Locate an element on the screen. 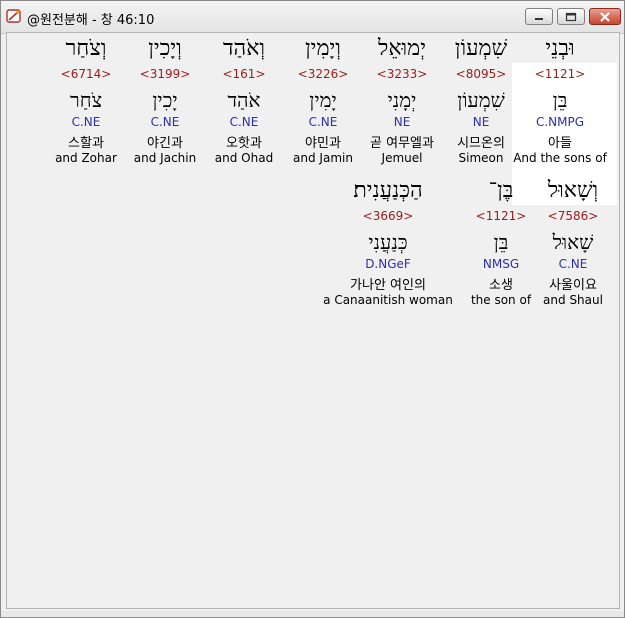 The width and height of the screenshot is (625, 618). maximize-icon is located at coordinates (571, 16).